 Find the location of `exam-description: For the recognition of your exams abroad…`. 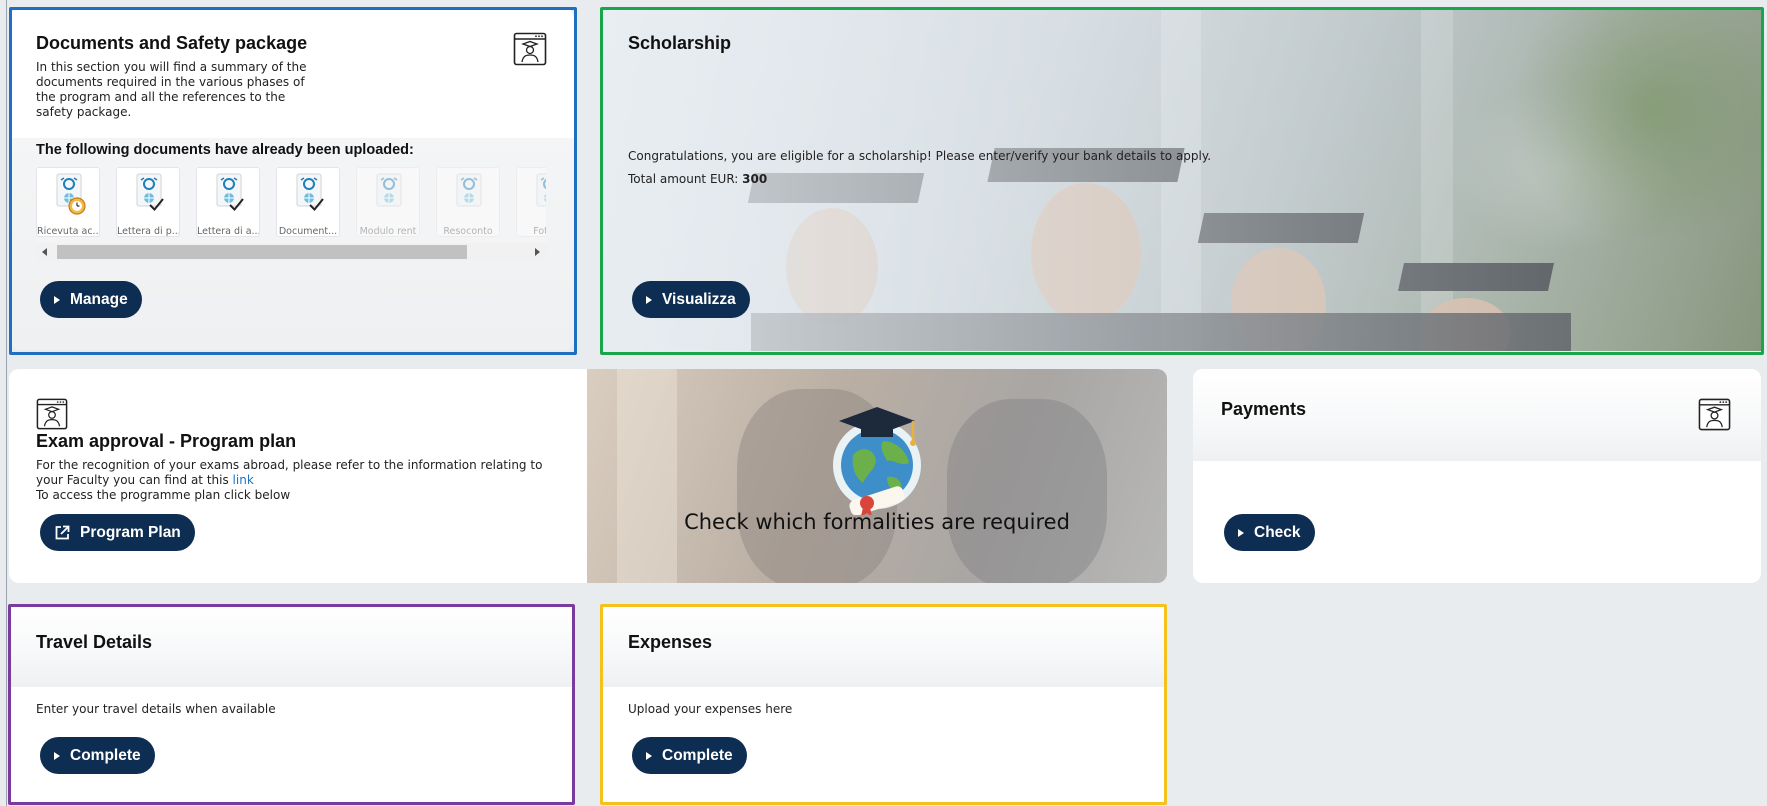

exam-description: For the recognition of your exams abroad… is located at coordinates (296, 473).